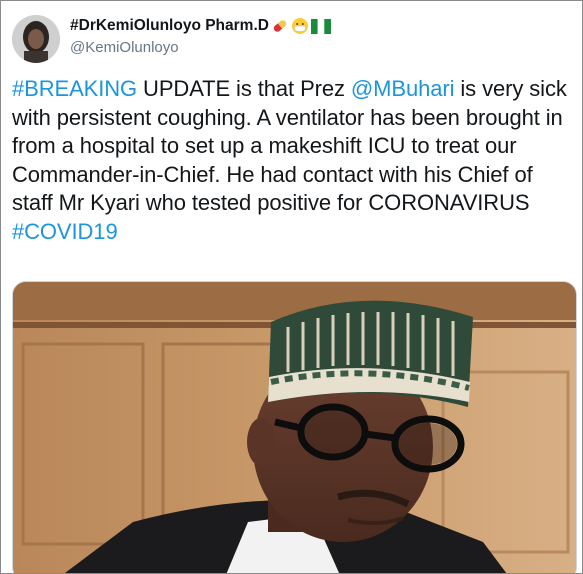  Describe the element at coordinates (320, 26) in the screenshot. I see `nigeria-flag-icon` at that location.